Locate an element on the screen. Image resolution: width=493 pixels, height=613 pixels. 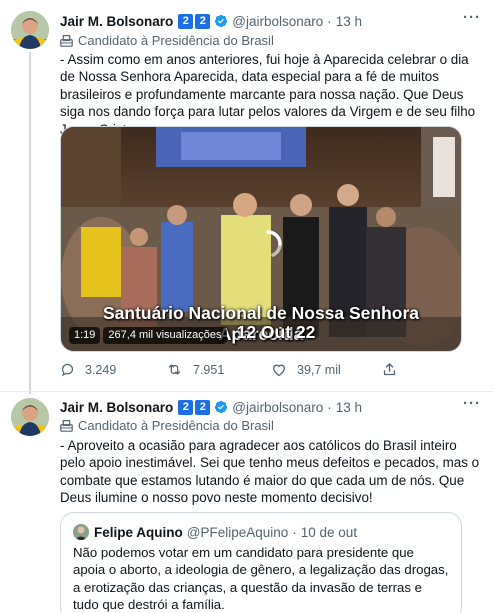
like-button: 39,7 mil is located at coordinates (306, 369).